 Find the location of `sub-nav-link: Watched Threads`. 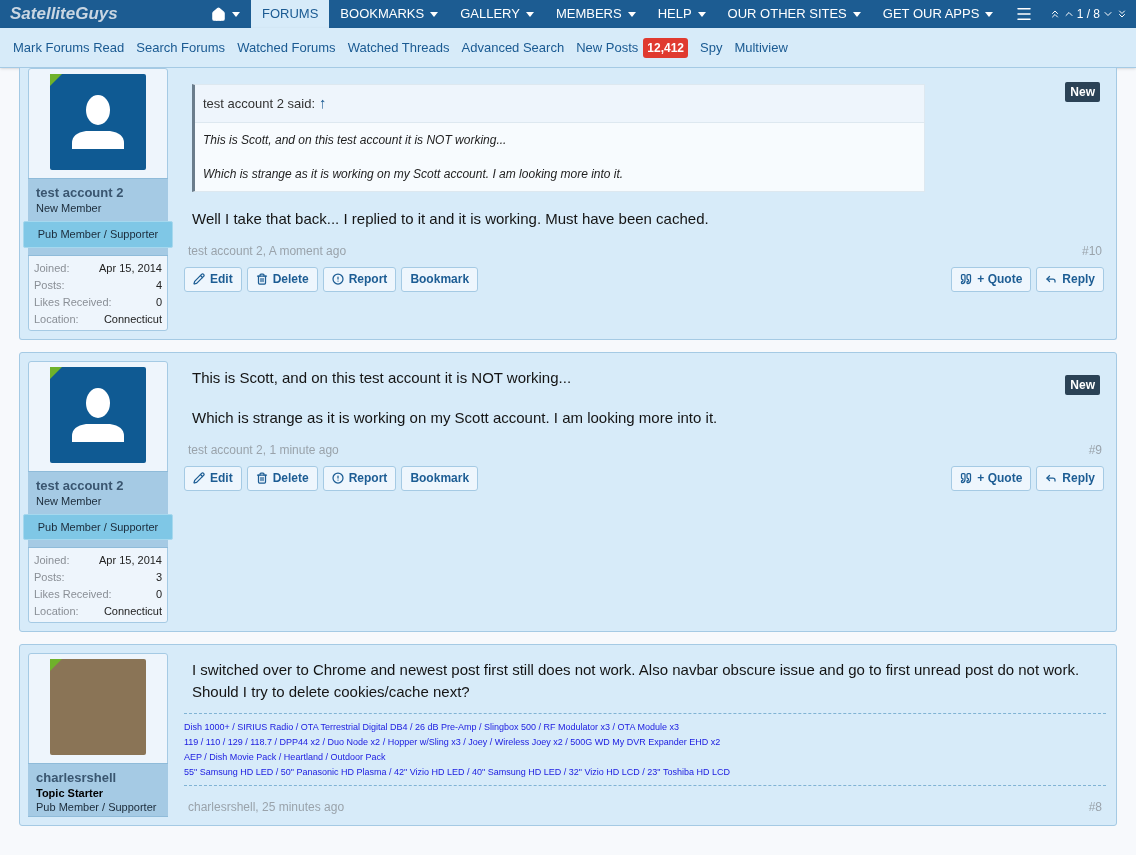

sub-nav-link: Watched Threads is located at coordinates (398, 47).